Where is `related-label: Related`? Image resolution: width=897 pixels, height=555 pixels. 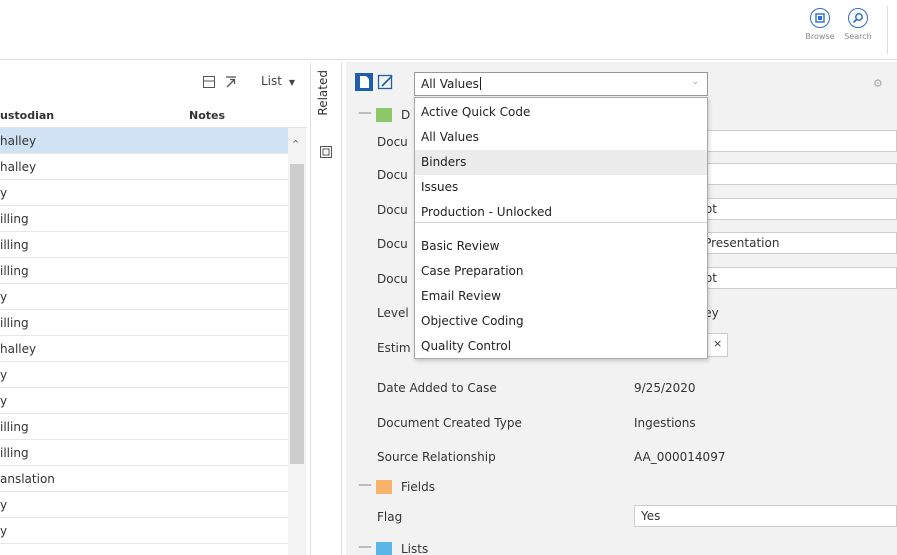 related-label: Related is located at coordinates (323, 93).